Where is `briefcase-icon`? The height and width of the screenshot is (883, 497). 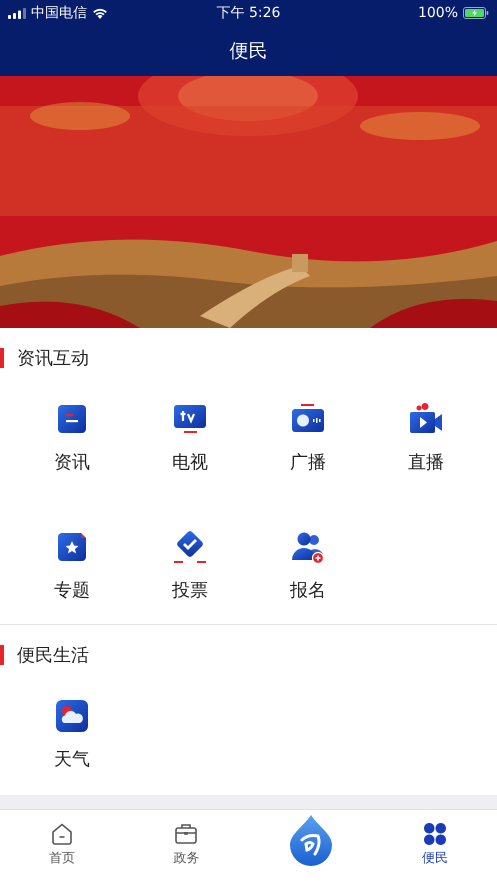 briefcase-icon is located at coordinates (186, 834).